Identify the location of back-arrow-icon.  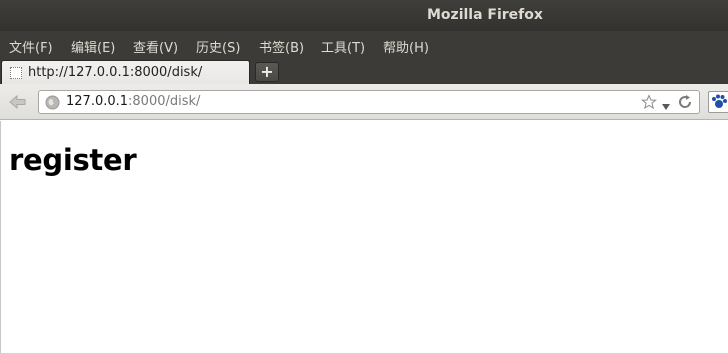
(18, 102).